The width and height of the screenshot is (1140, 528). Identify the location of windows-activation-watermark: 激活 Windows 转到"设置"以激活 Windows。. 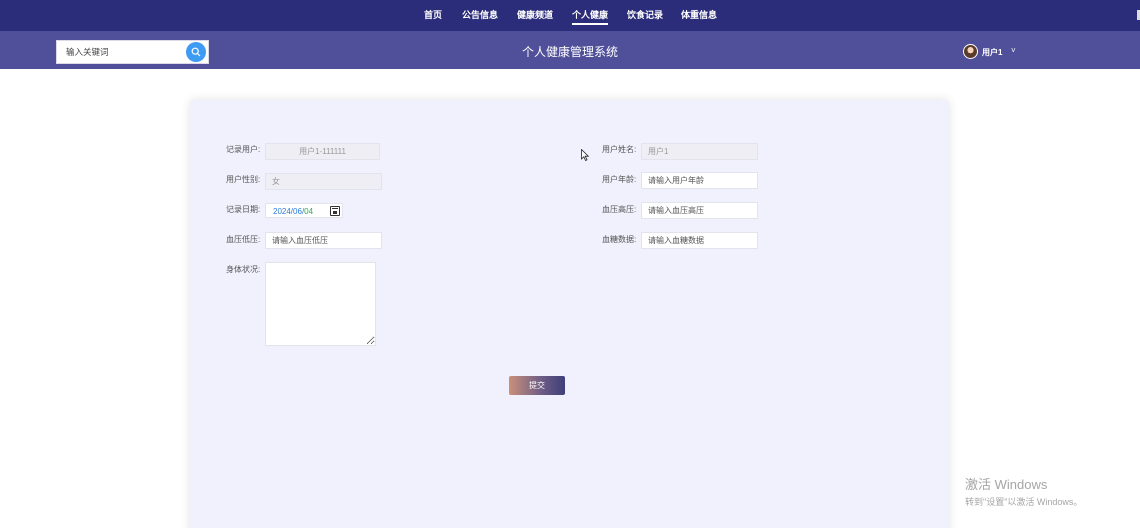
(1023, 491).